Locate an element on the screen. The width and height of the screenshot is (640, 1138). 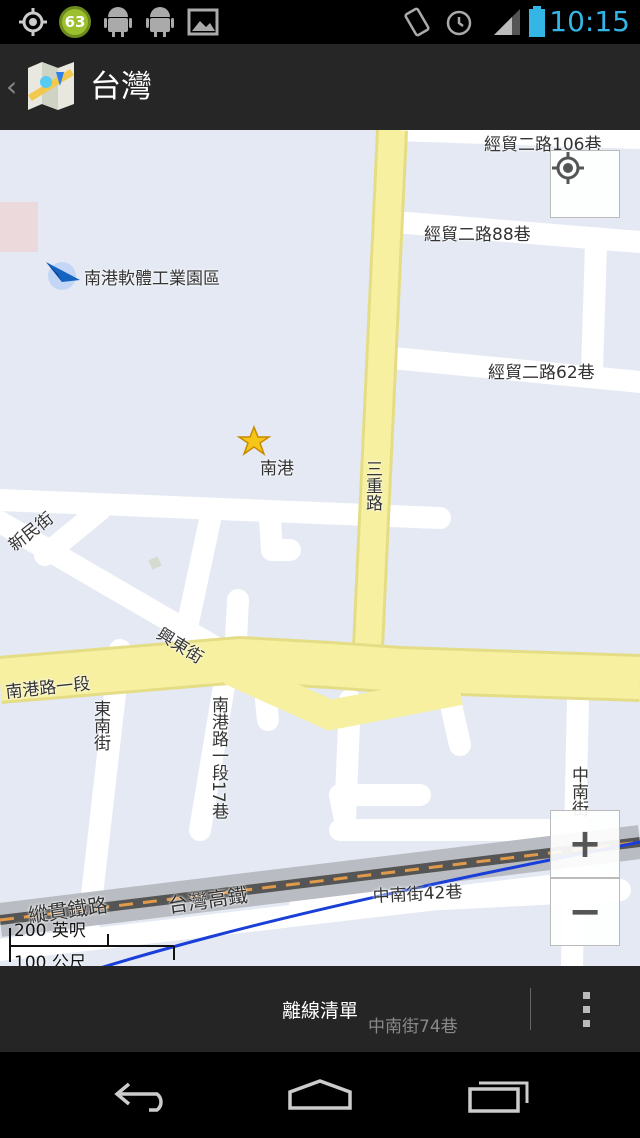
divider is located at coordinates (530, 1009).